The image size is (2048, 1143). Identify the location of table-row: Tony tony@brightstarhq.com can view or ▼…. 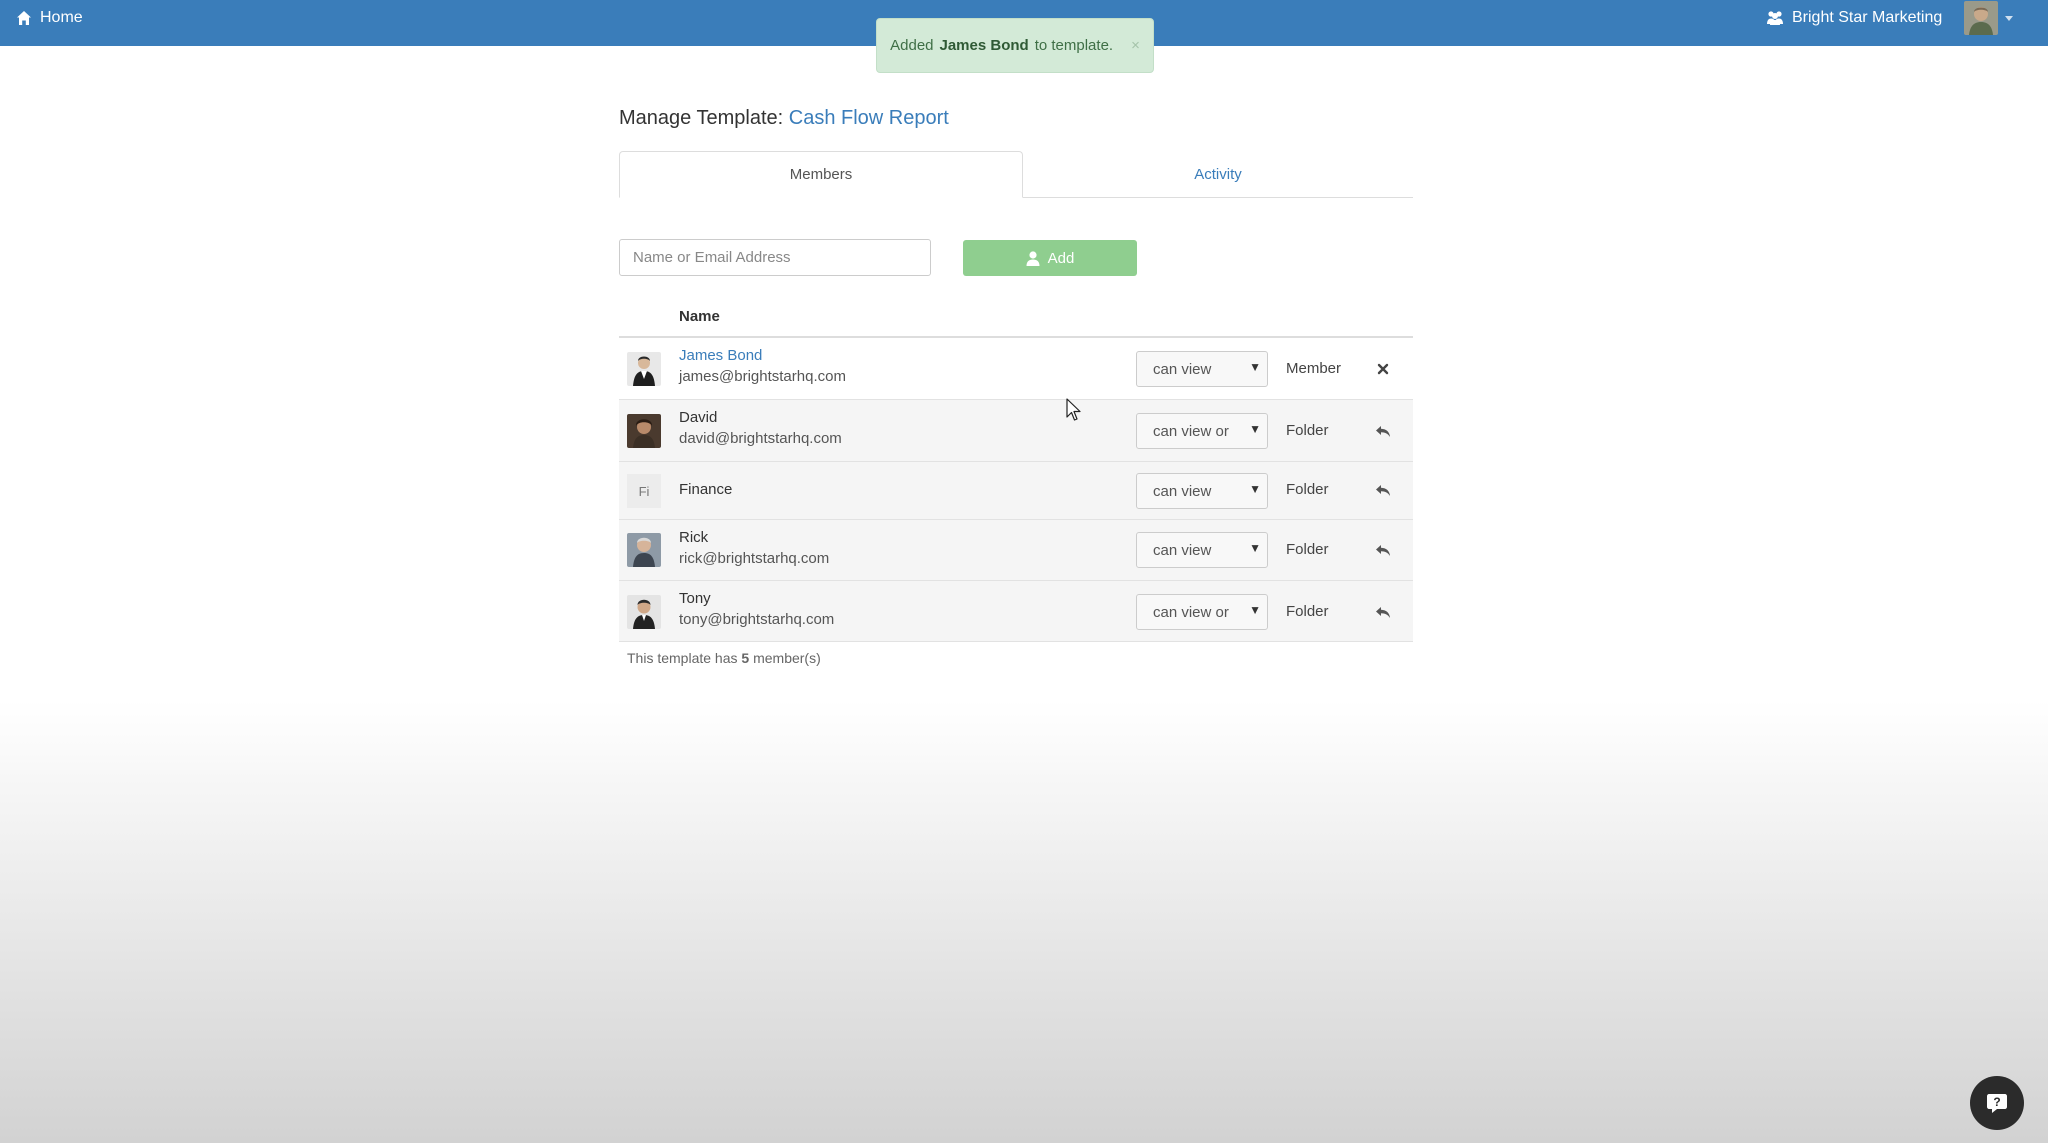
(1016, 611).